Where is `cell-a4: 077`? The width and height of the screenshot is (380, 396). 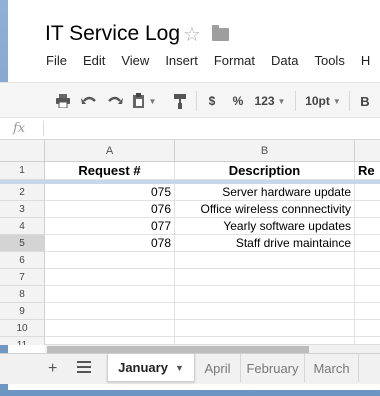
cell-a4: 077 is located at coordinates (110, 226).